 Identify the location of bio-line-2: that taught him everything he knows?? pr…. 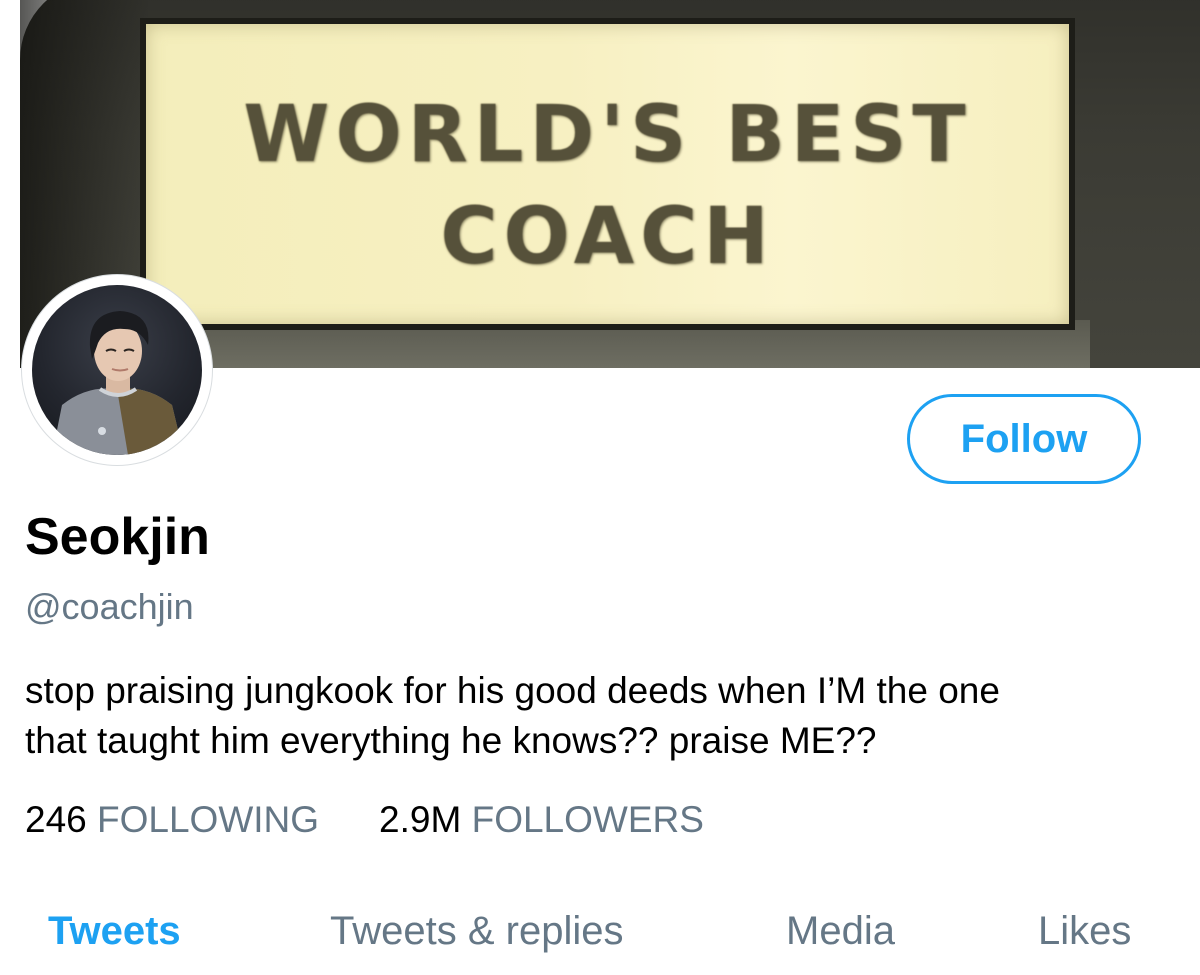
(451, 740).